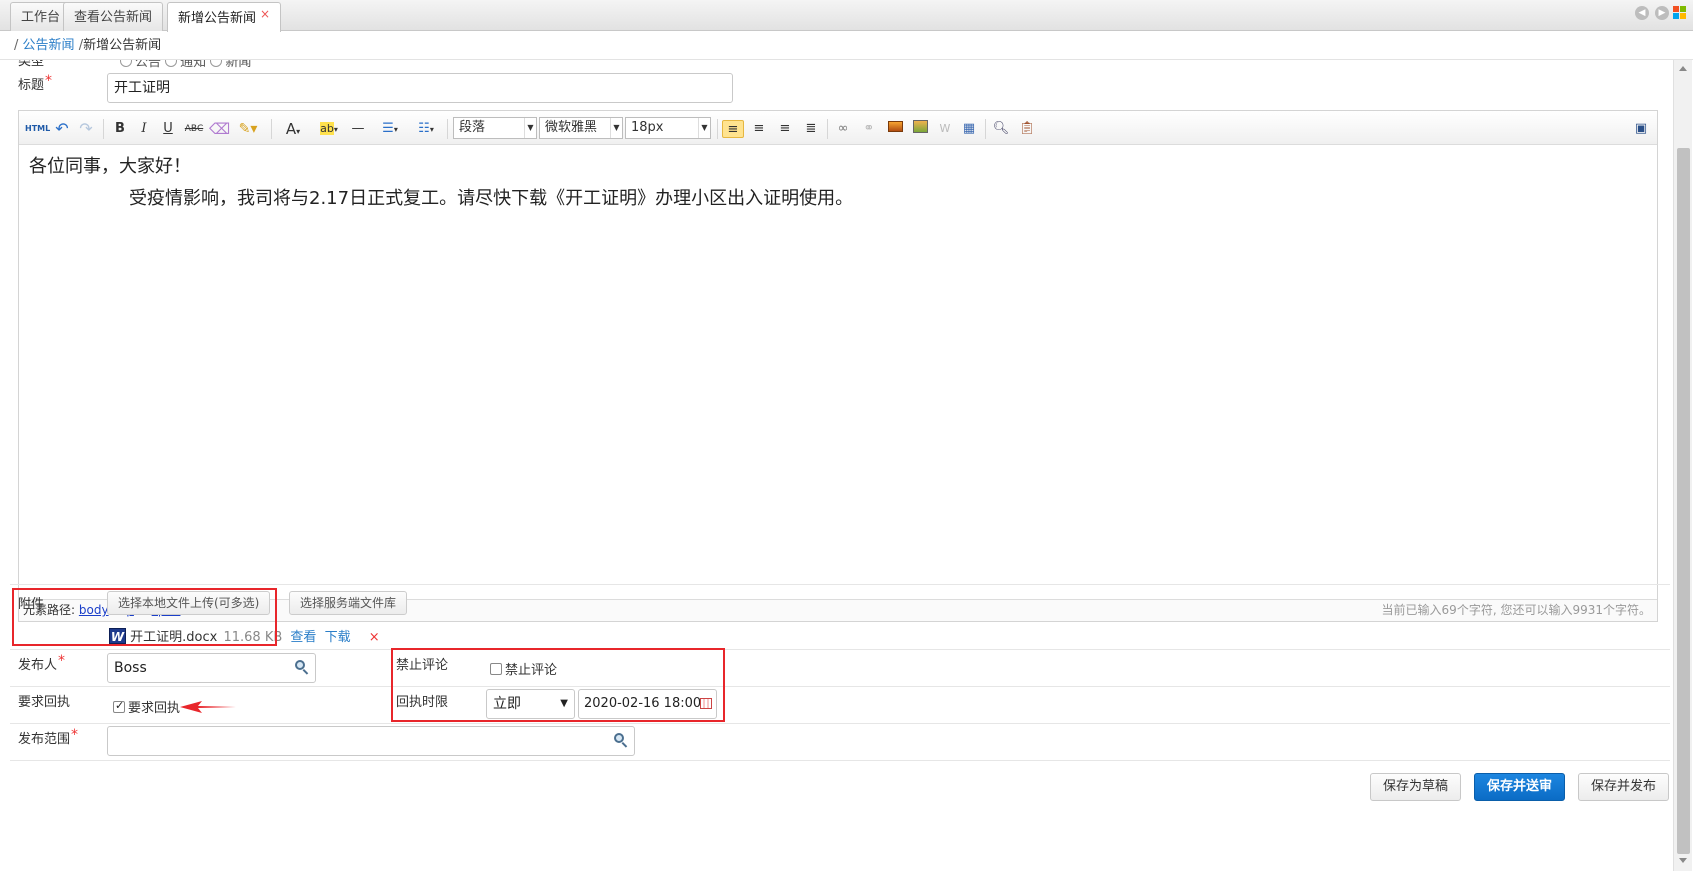  Describe the element at coordinates (1642, 13) in the screenshot. I see `scroll-left-icon: ◀` at that location.